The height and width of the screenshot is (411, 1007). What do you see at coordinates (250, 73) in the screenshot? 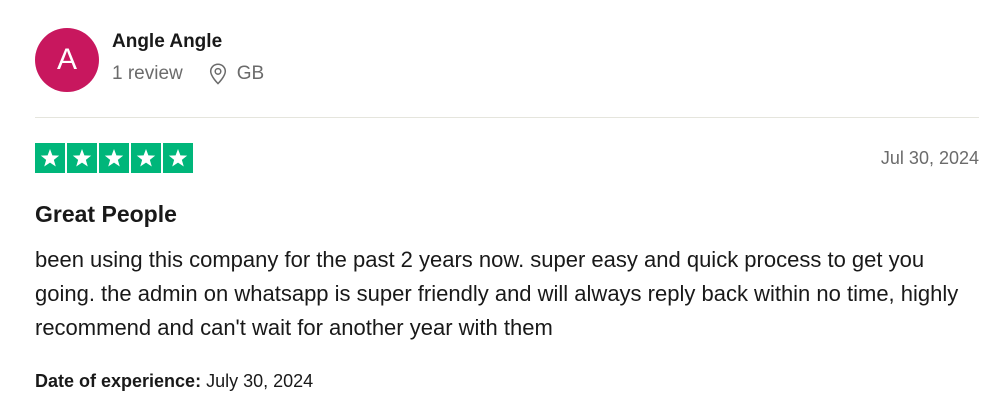
I see `reviewer-country: GB` at bounding box center [250, 73].